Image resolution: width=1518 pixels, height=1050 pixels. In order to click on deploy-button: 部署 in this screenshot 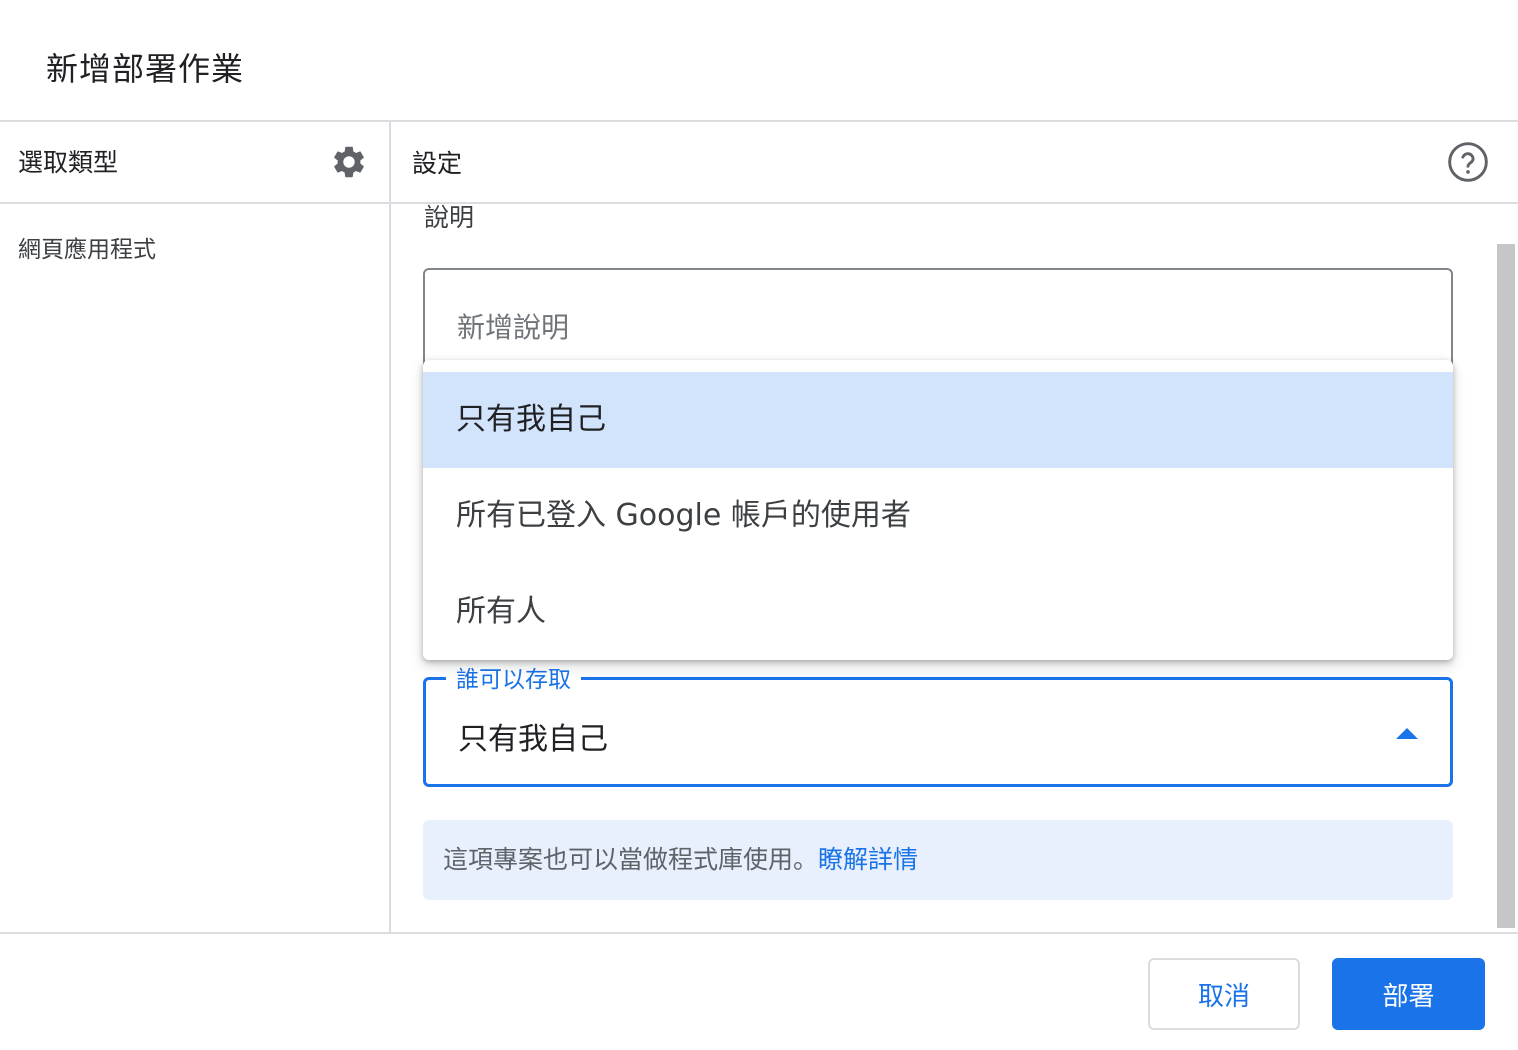, I will do `click(1408, 994)`.